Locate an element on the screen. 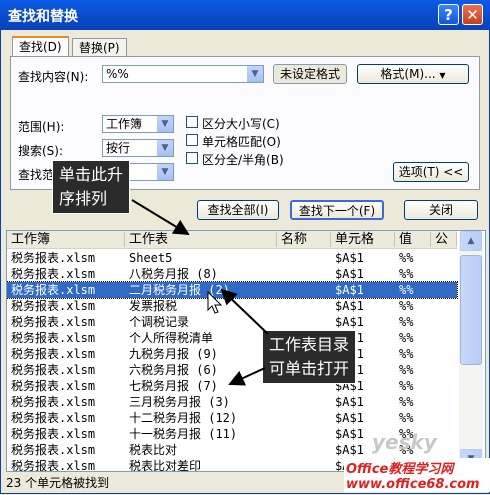 The height and width of the screenshot is (495, 490). watermark-yesky: yesky is located at coordinates (404, 442).